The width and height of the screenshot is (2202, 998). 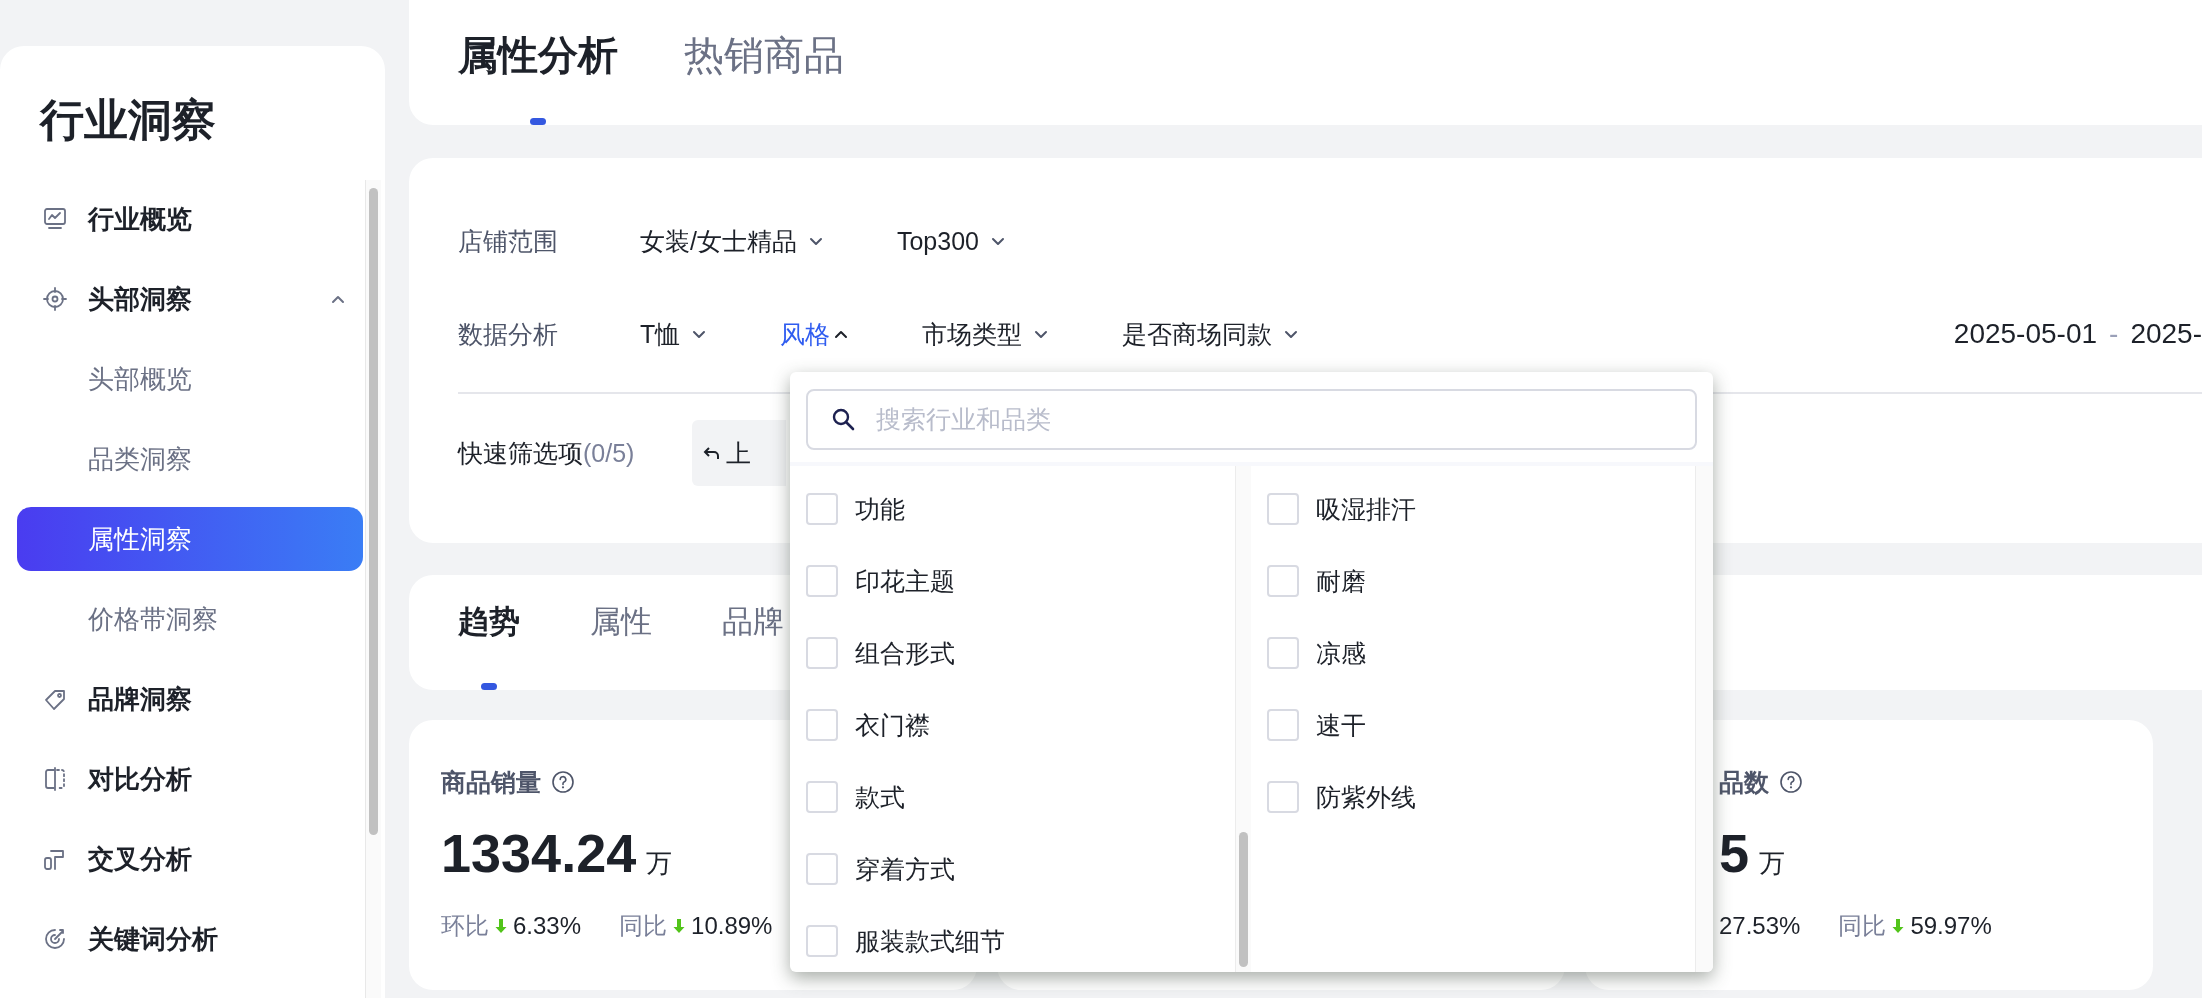 I want to click on option-label: 穿着方式, so click(x=905, y=869).